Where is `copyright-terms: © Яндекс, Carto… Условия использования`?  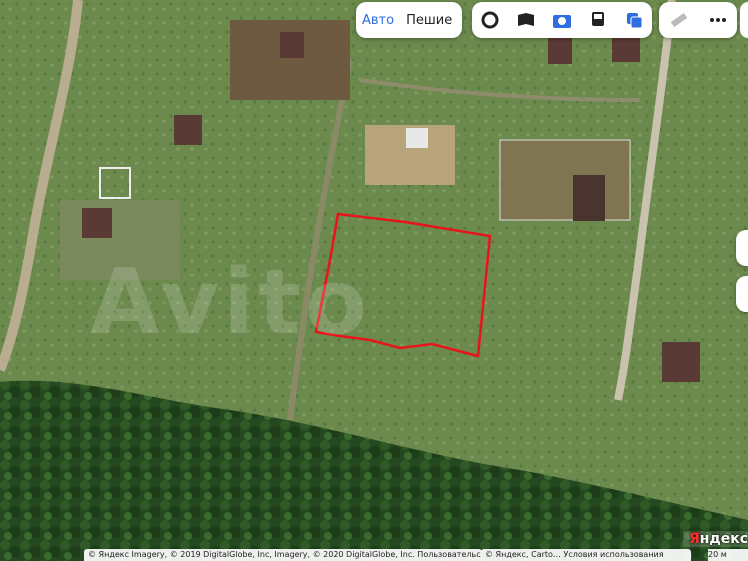 copyright-terms: © Яндекс, Carto… Условия использования is located at coordinates (586, 555).